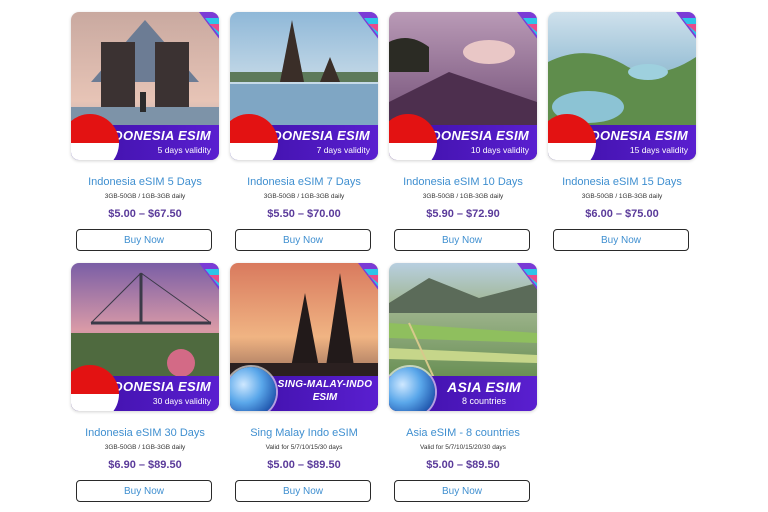 The height and width of the screenshot is (512, 768). I want to click on banner-subtitle: ESIM, so click(325, 397).